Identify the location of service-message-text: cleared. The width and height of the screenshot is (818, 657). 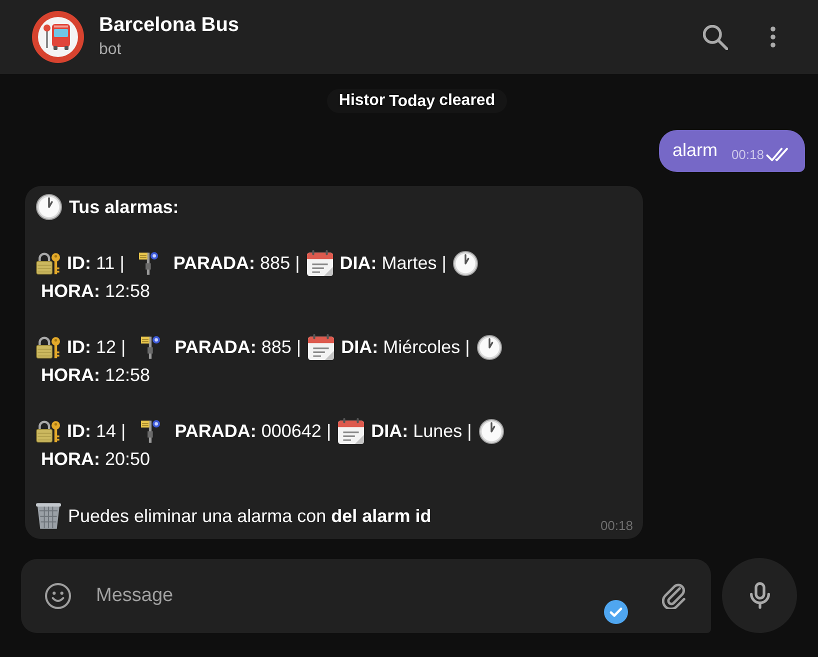
(467, 101).